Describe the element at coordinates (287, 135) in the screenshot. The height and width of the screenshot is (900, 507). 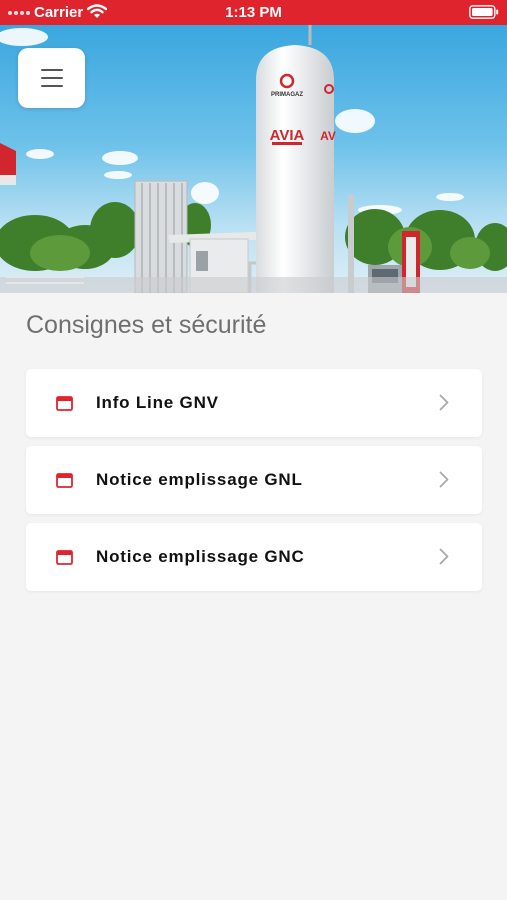
I see `svg-text: AVIA` at that location.